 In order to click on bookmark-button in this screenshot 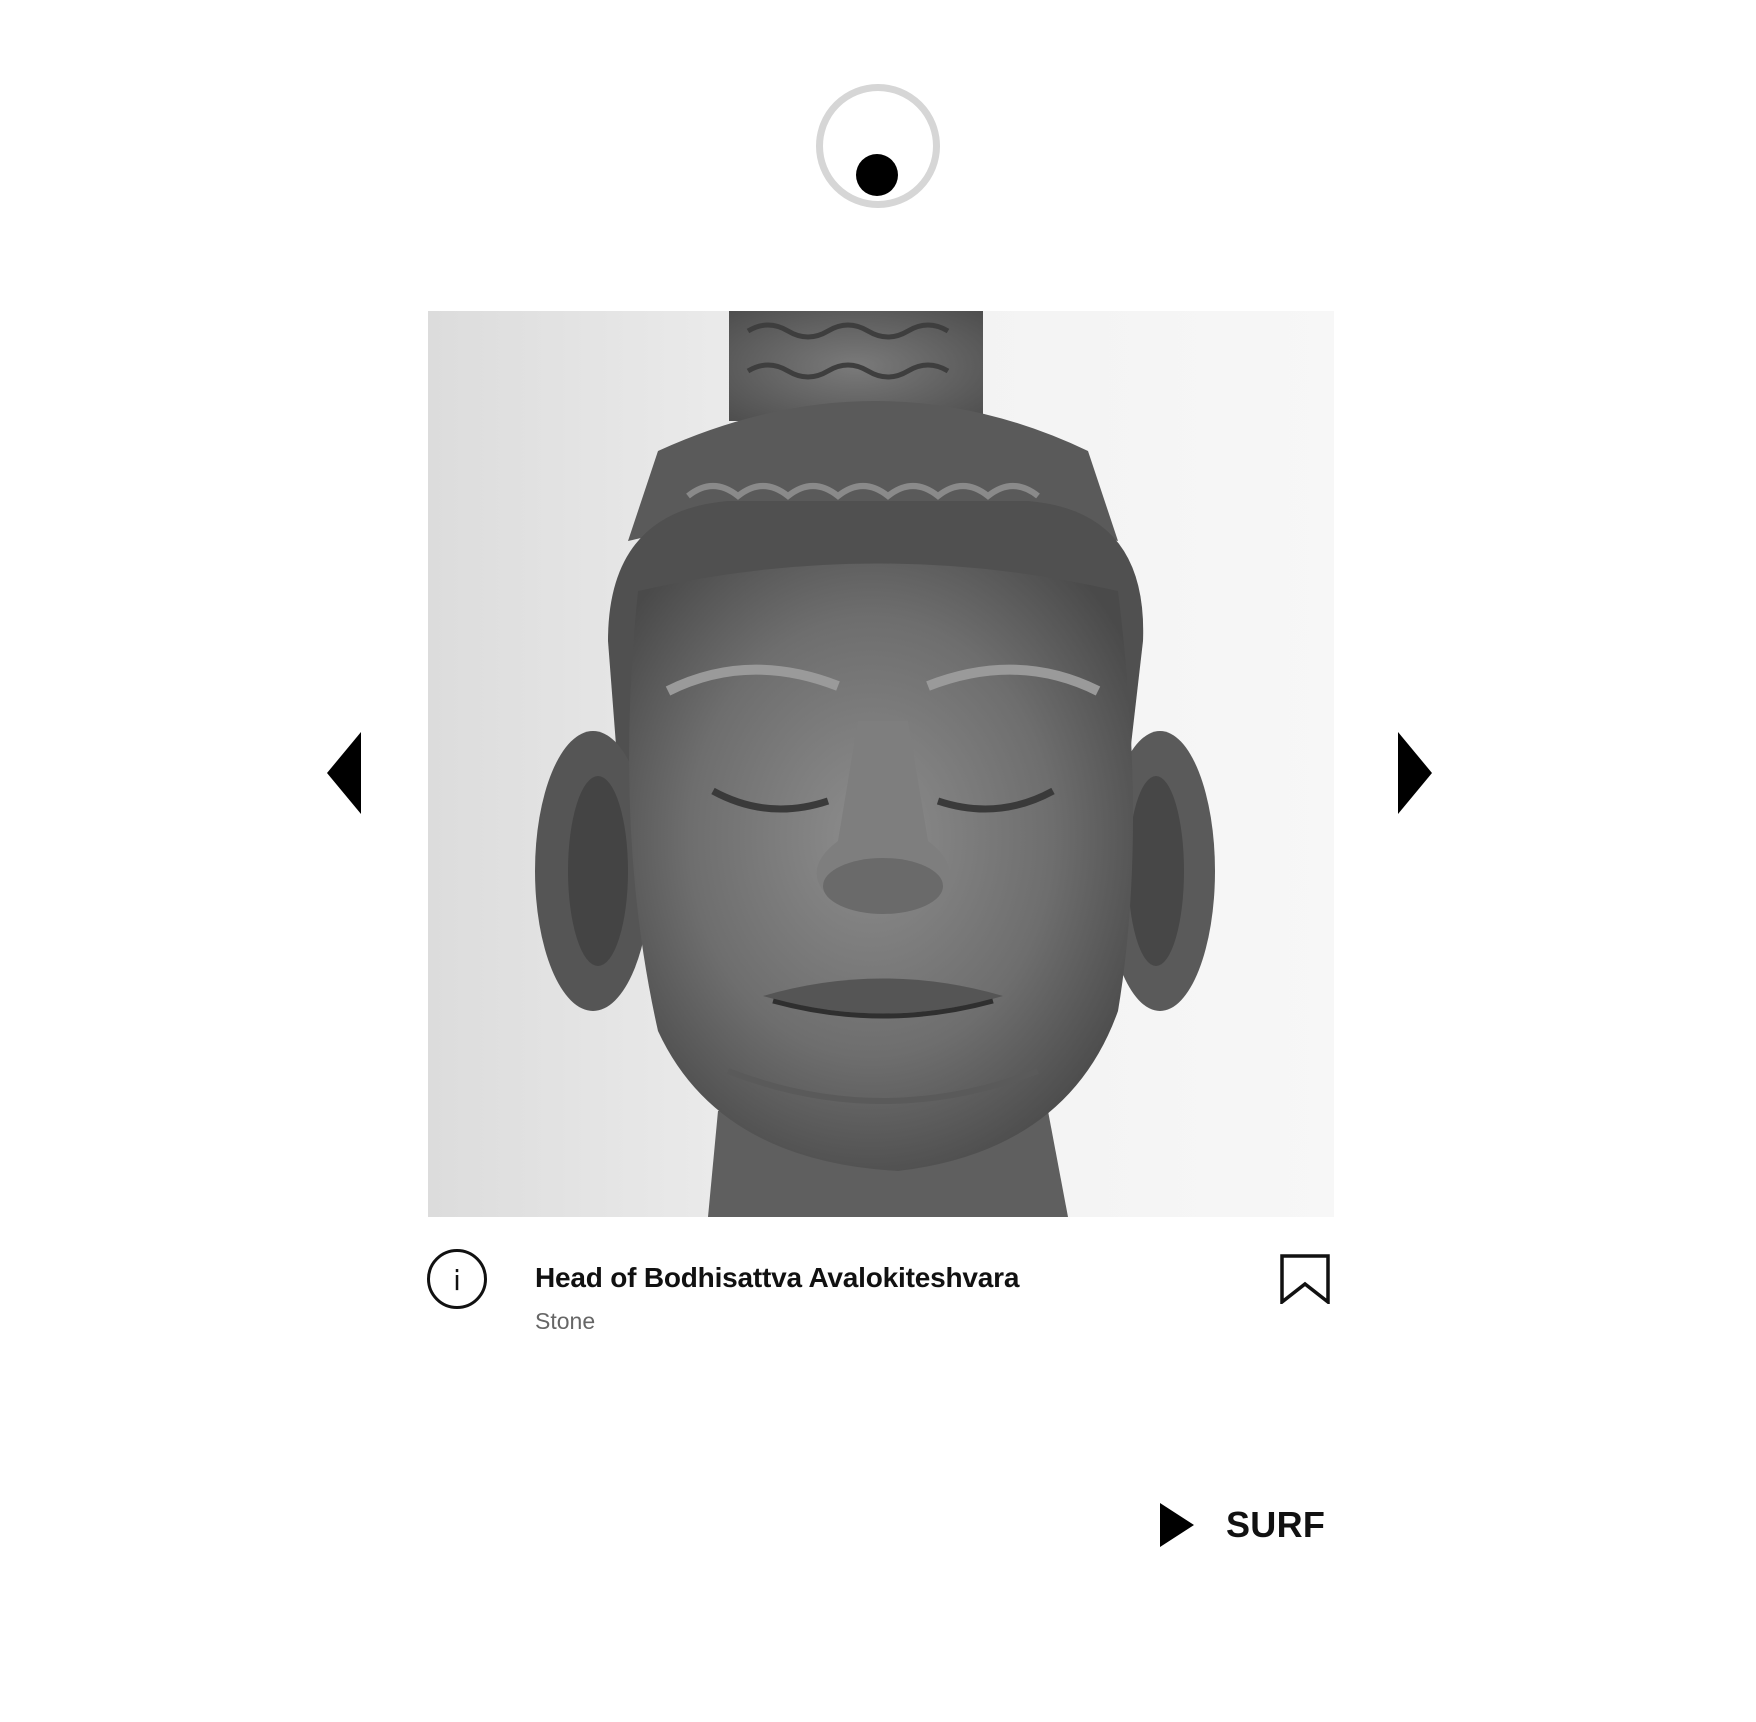, I will do `click(1305, 1280)`.